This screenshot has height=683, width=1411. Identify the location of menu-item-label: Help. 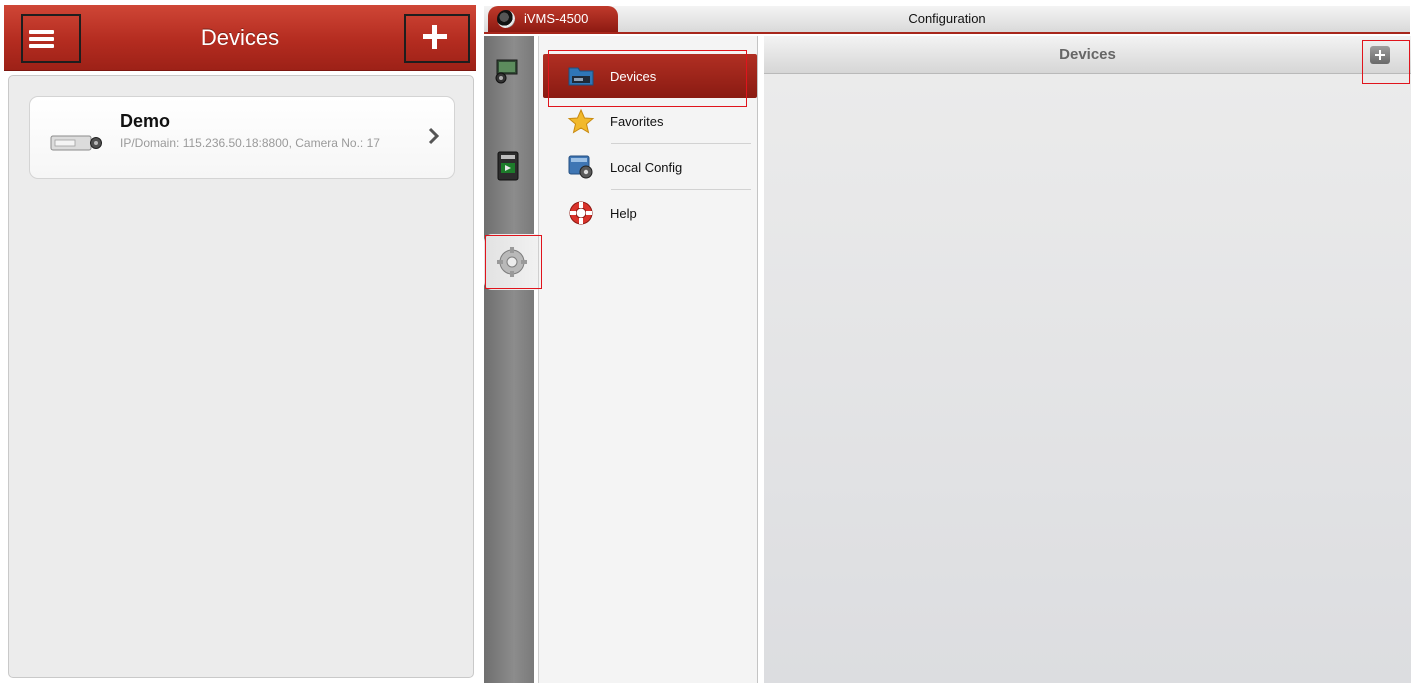
(623, 213).